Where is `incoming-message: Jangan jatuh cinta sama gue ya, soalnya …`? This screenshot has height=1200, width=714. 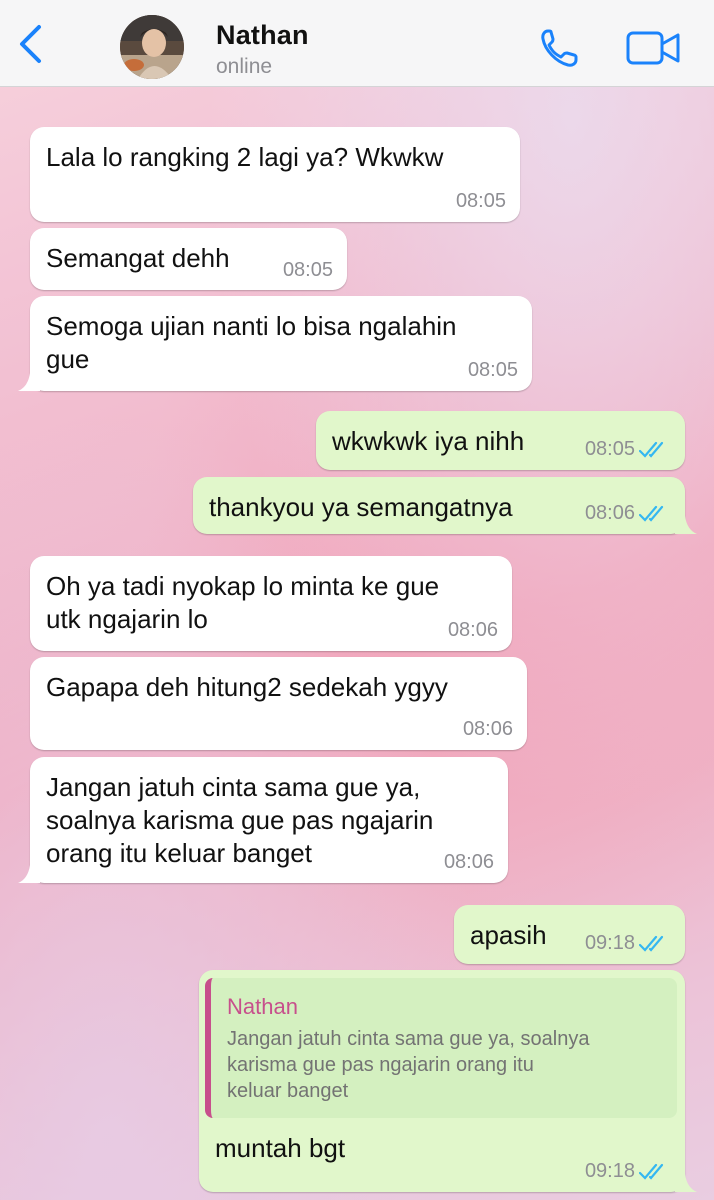
incoming-message: Jangan jatuh cinta sama gue ya, soalnya … is located at coordinates (263, 820).